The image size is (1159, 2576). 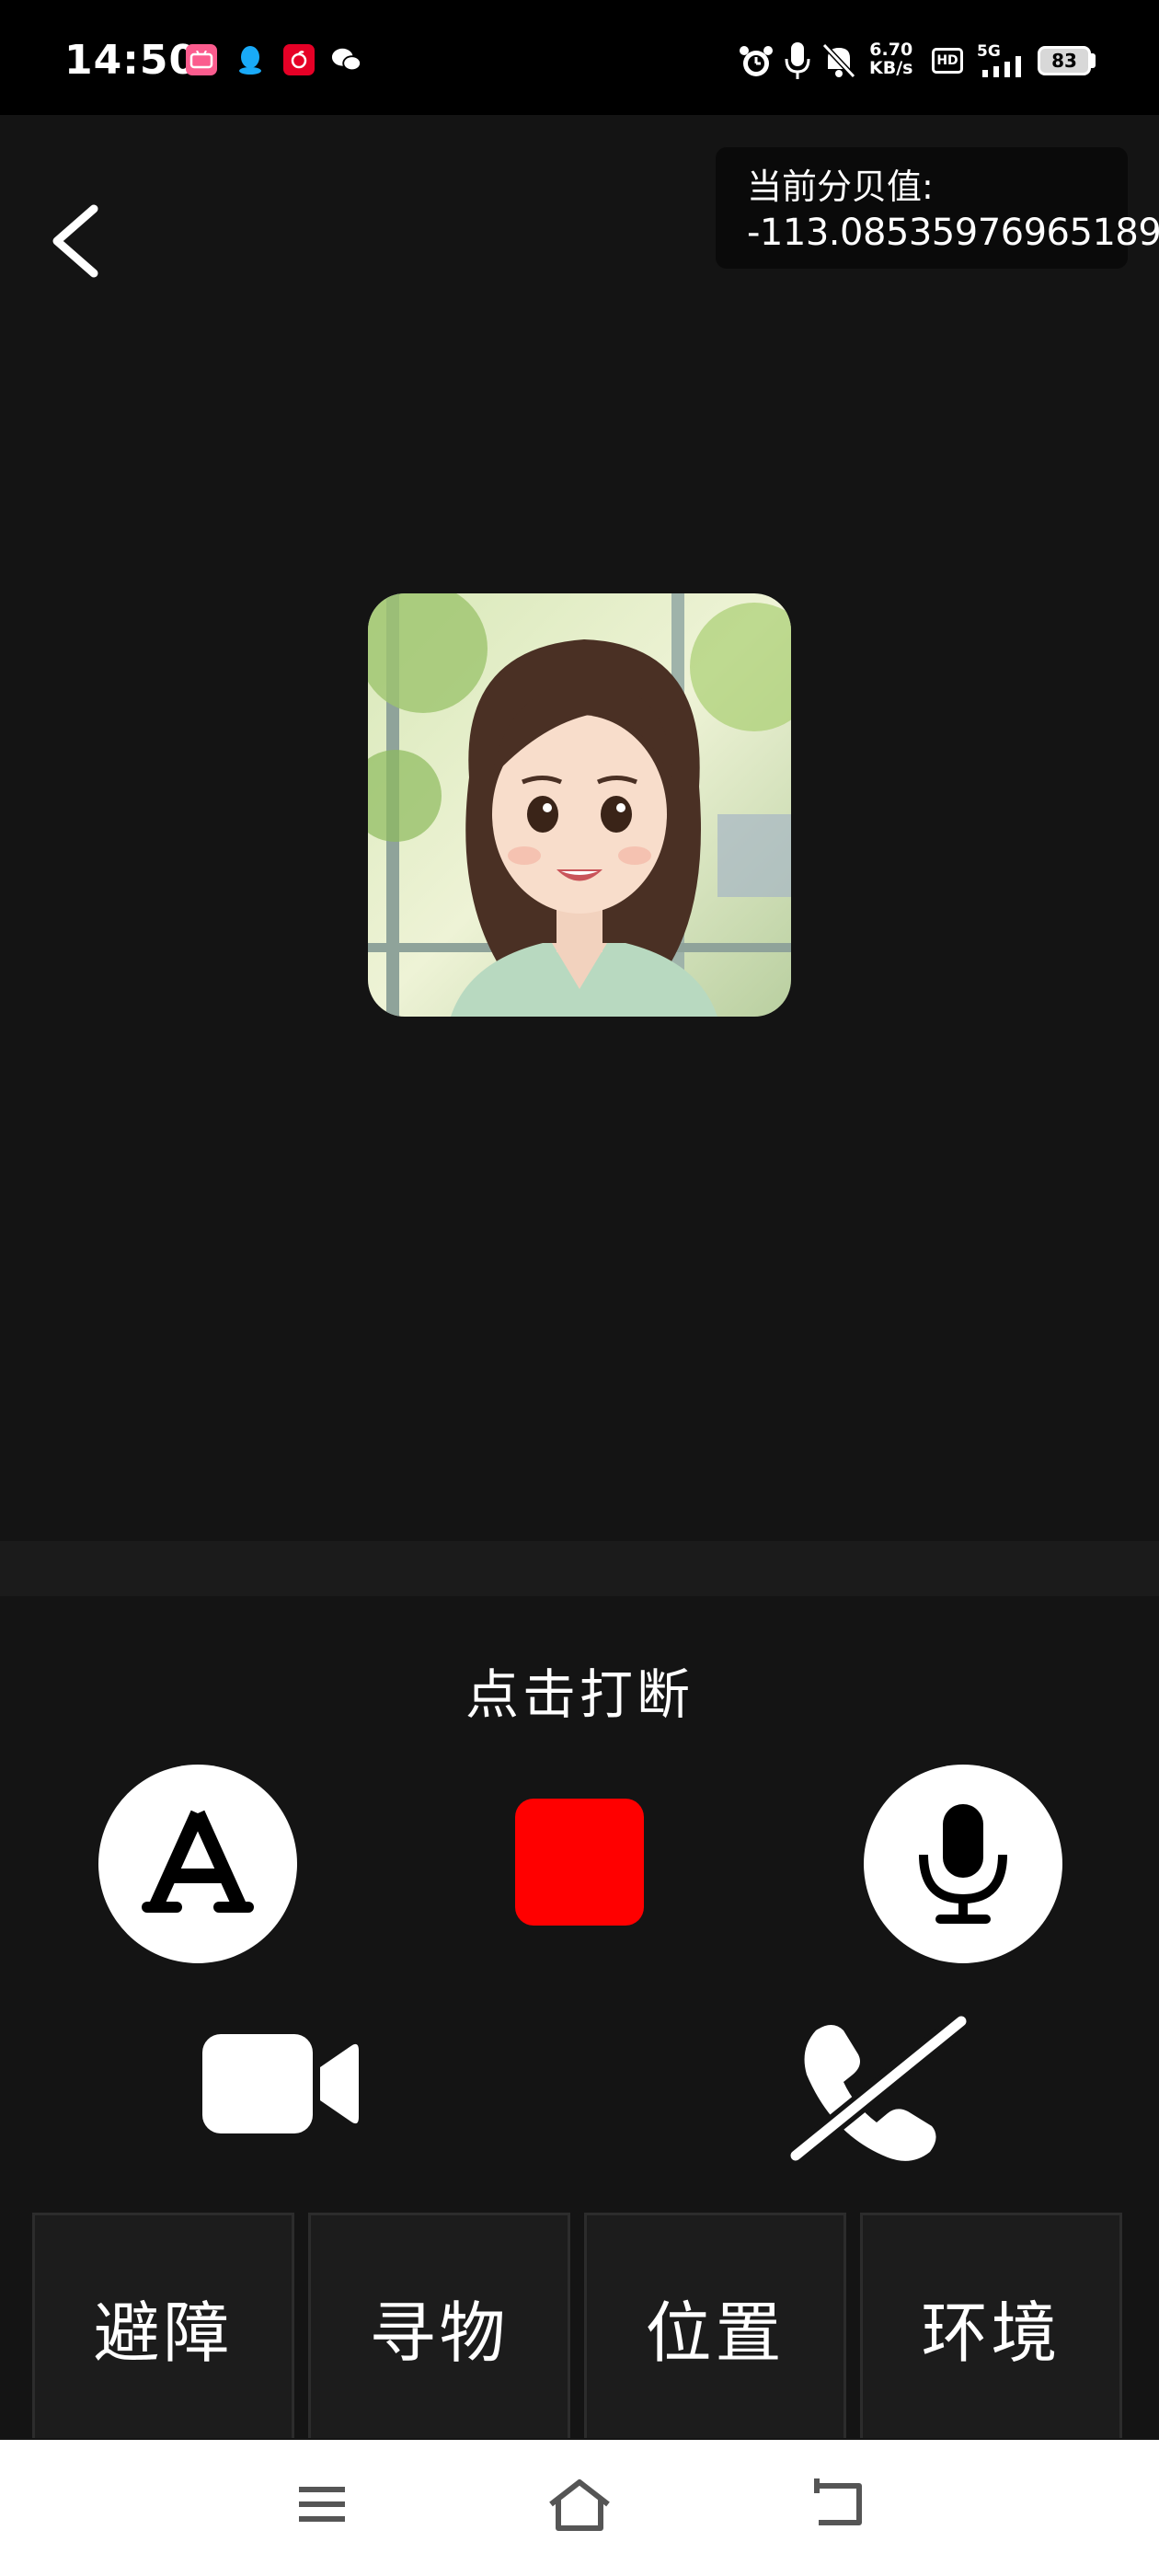 I want to click on video-button, so click(x=281, y=2084).